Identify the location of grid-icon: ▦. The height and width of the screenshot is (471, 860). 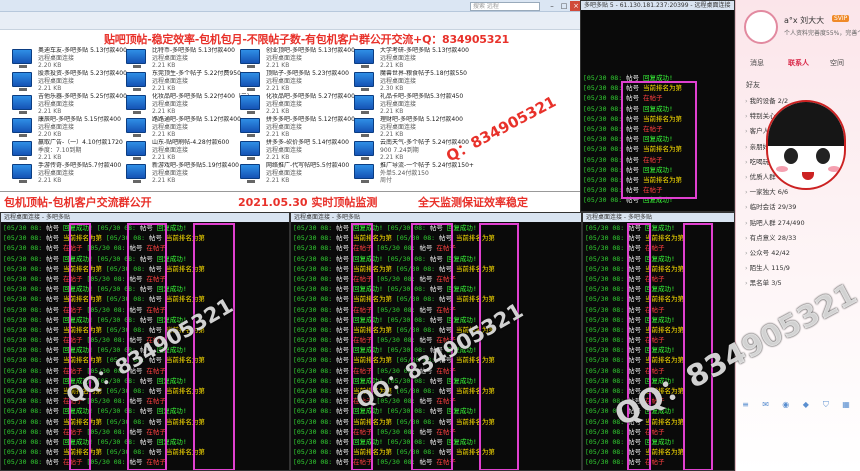
(845, 404).